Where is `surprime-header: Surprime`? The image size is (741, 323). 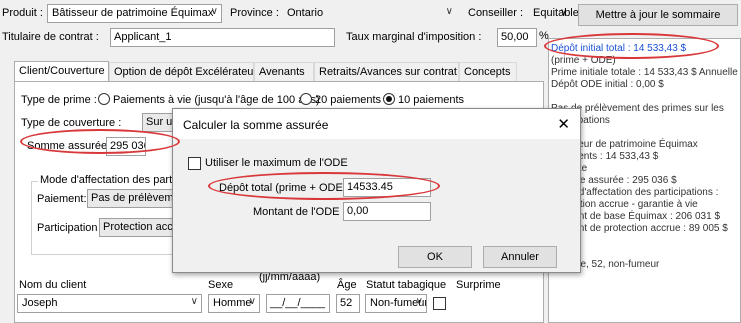
surprime-header: Surprime is located at coordinates (478, 285).